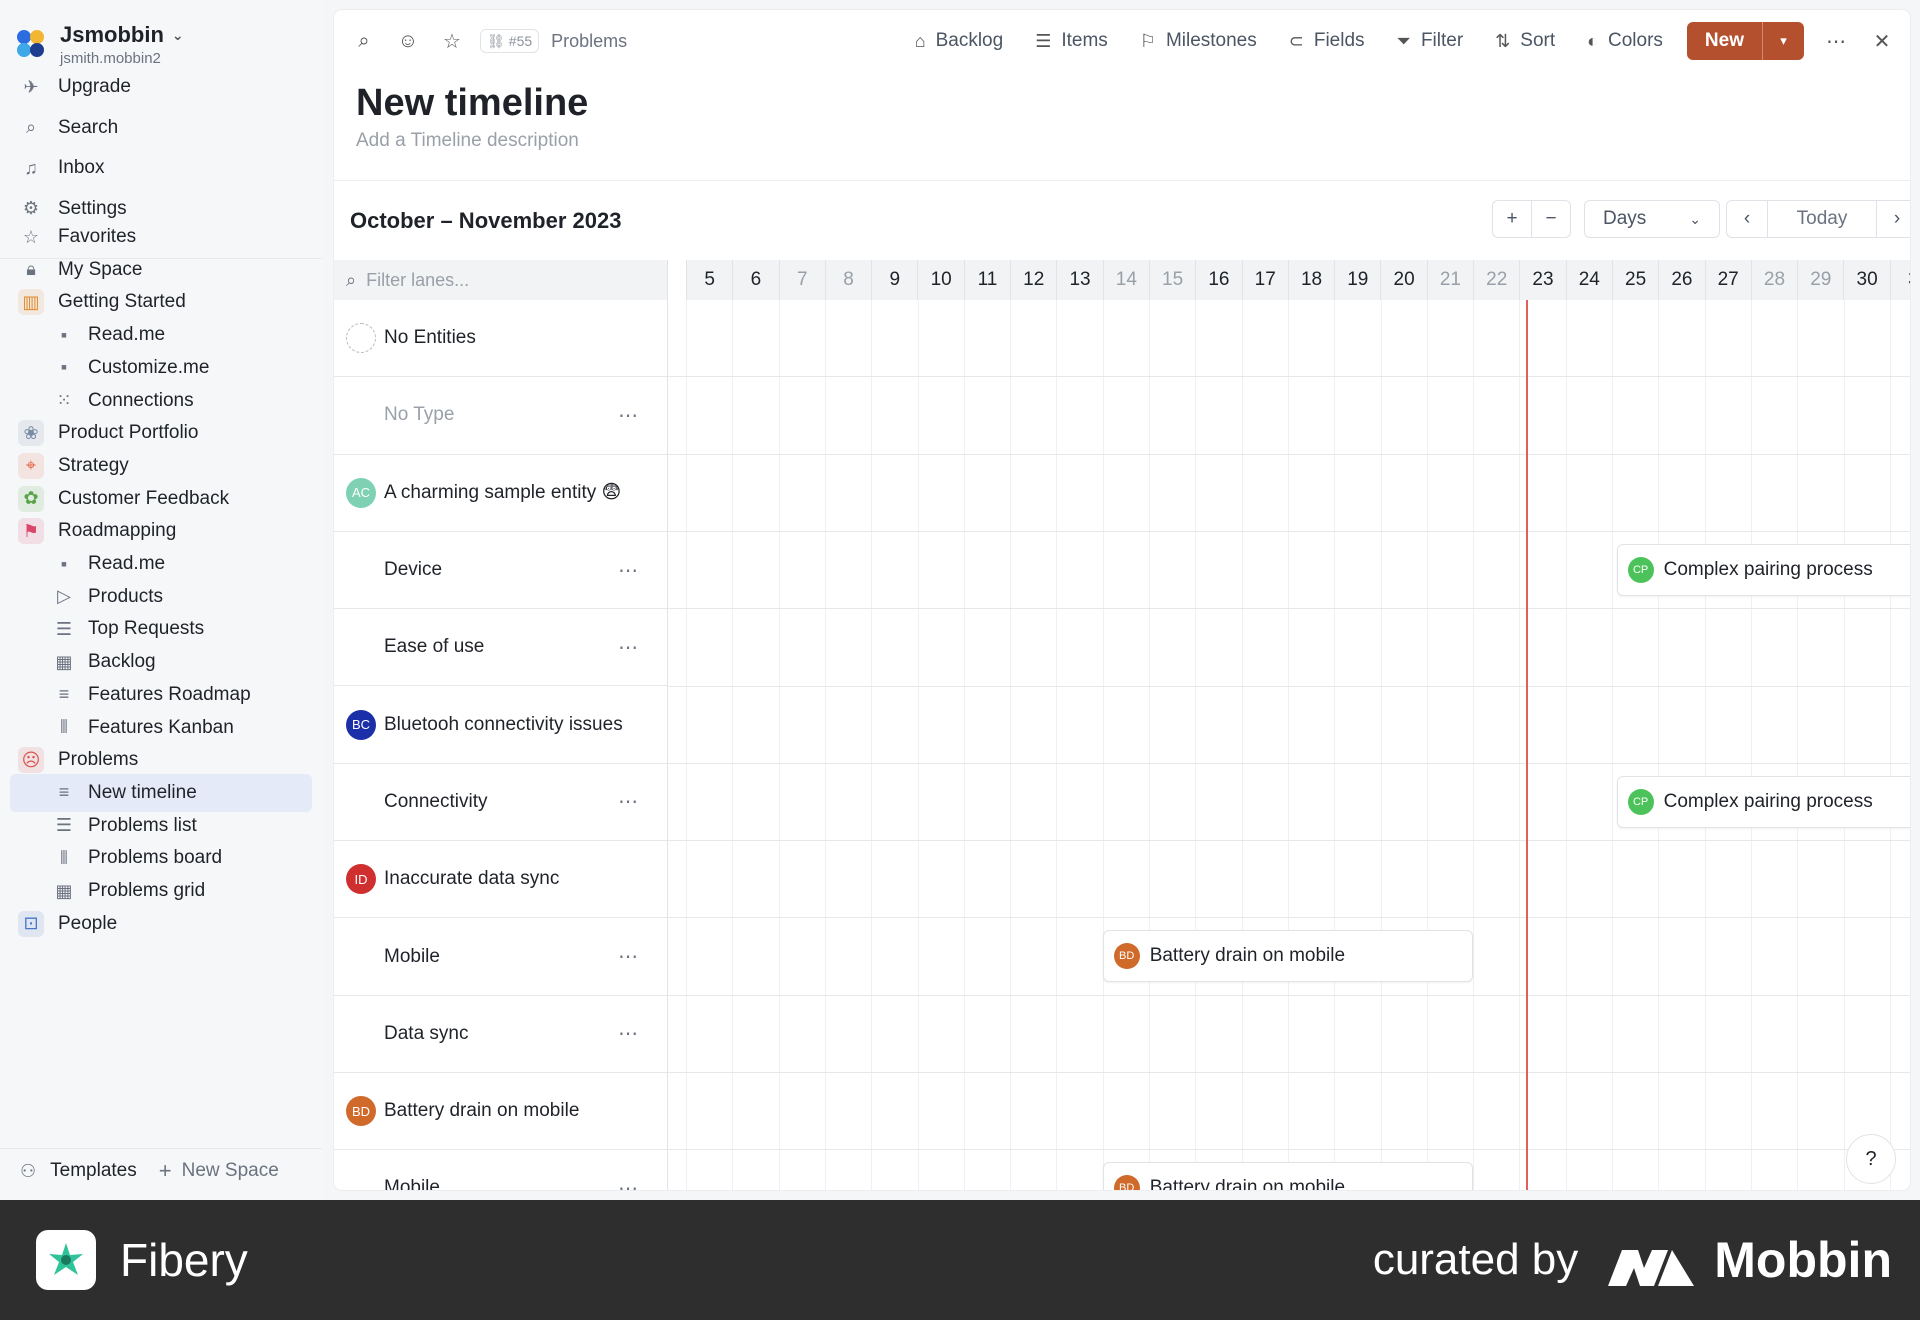 This screenshot has height=1320, width=1920. What do you see at coordinates (177, 34) in the screenshot?
I see `chevron-down-icon: ⌄` at bounding box center [177, 34].